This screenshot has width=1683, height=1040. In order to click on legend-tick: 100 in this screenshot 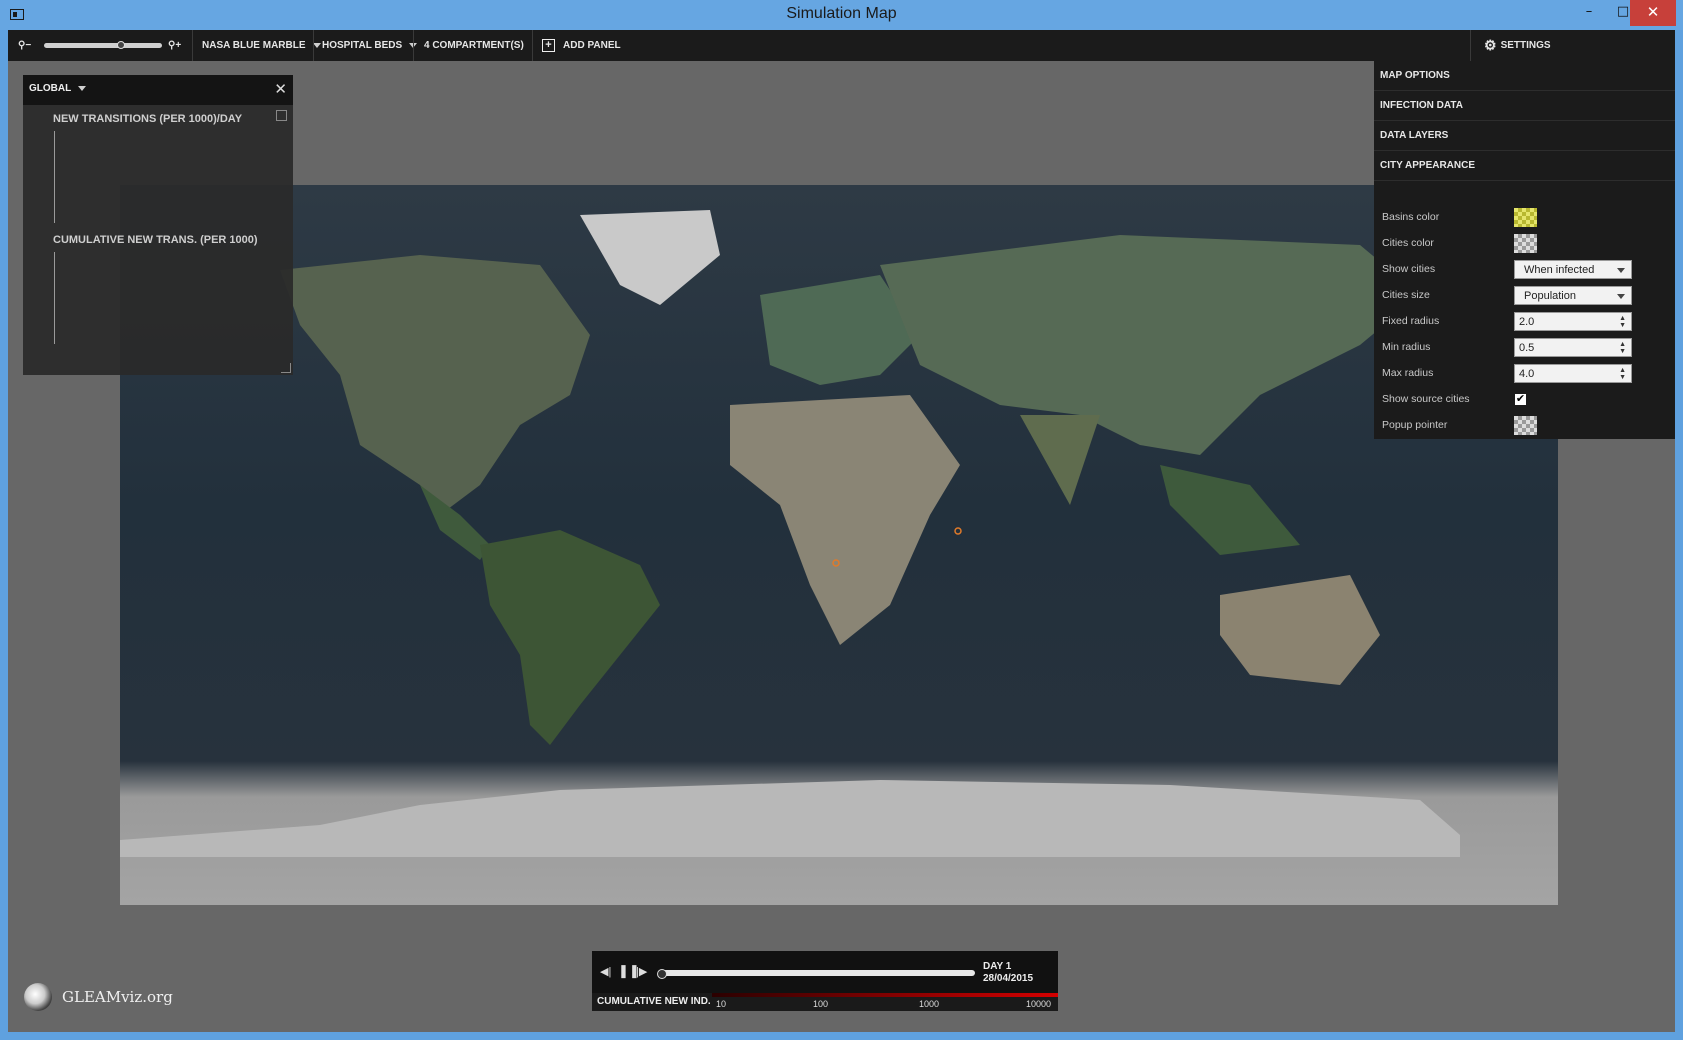, I will do `click(821, 1004)`.